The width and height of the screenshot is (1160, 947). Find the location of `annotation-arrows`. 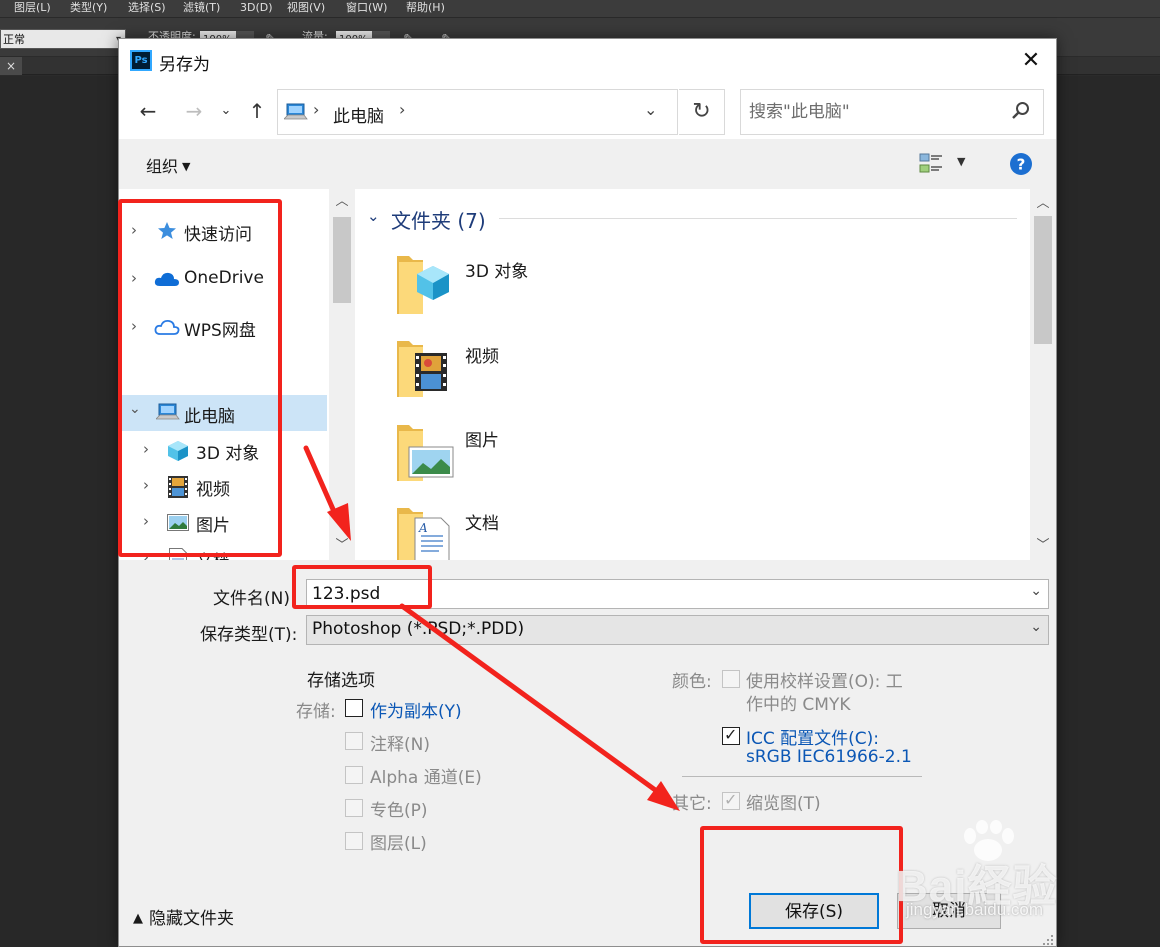

annotation-arrows is located at coordinates (491, 628).